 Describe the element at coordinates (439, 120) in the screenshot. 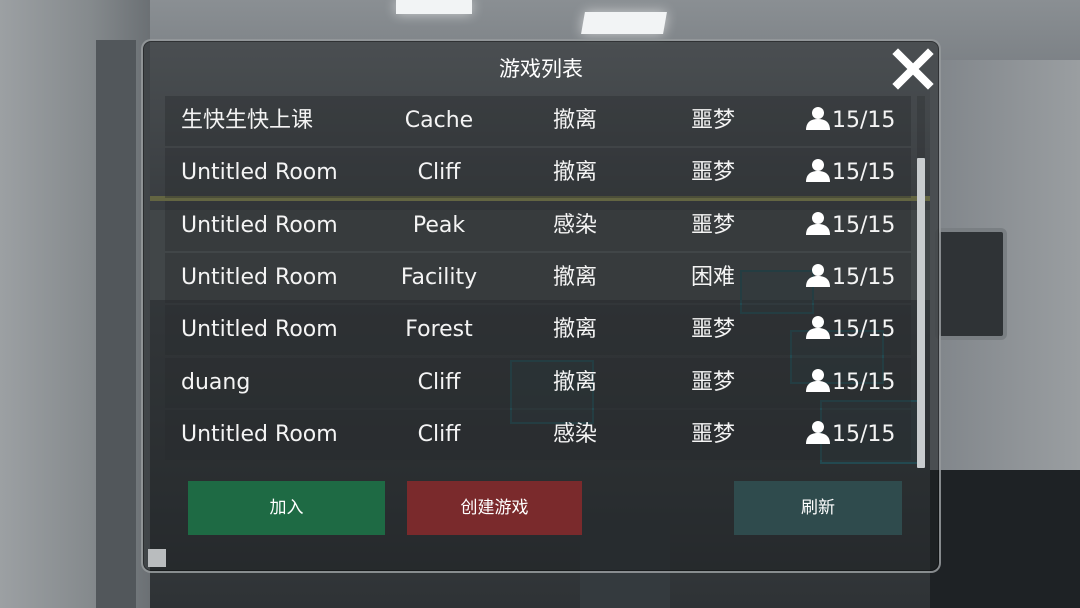

I see `room-map: Cache` at that location.